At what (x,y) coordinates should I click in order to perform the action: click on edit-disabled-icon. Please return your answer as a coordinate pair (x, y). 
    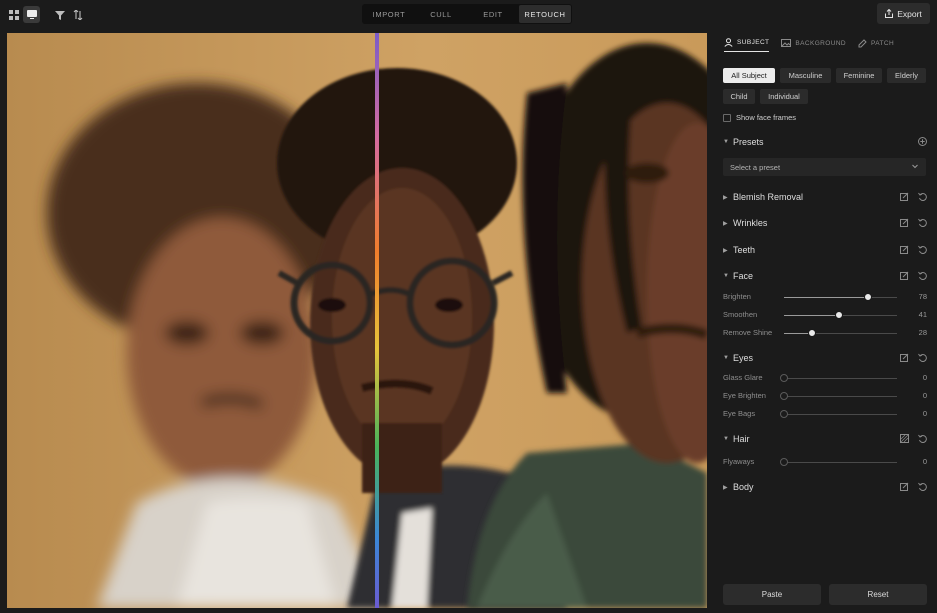
    Looking at the image, I should click on (904, 438).